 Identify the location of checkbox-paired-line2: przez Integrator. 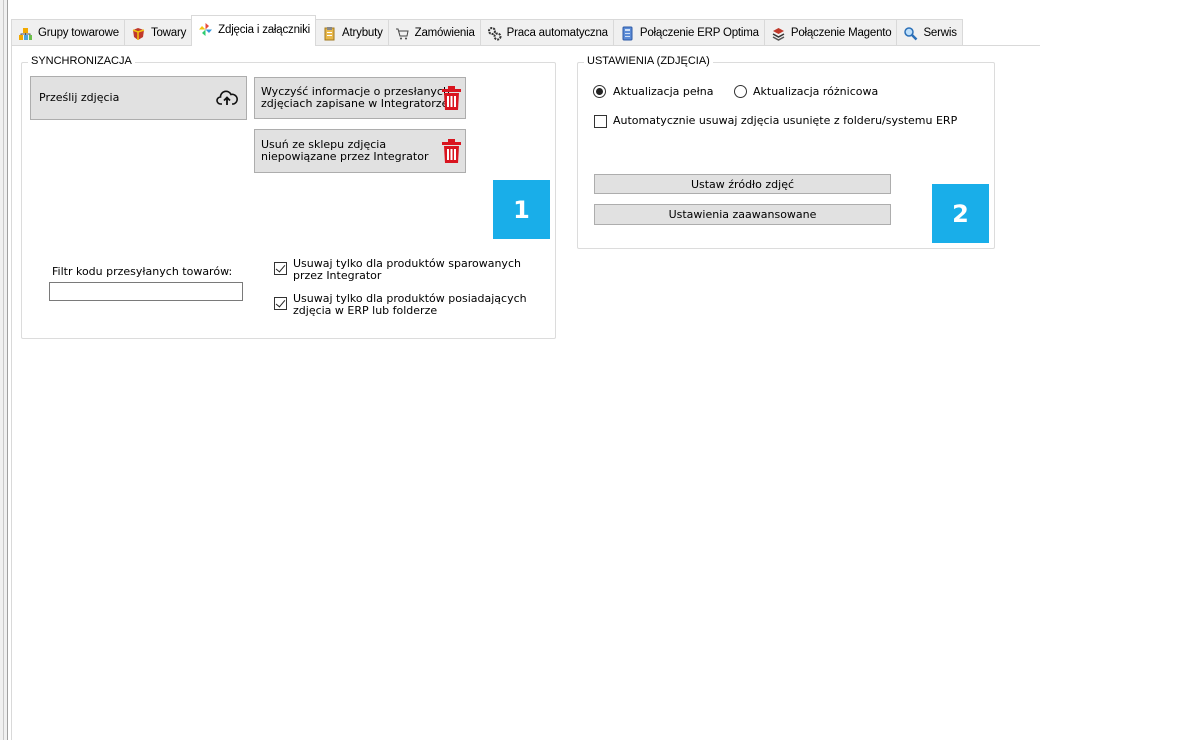
(337, 275).